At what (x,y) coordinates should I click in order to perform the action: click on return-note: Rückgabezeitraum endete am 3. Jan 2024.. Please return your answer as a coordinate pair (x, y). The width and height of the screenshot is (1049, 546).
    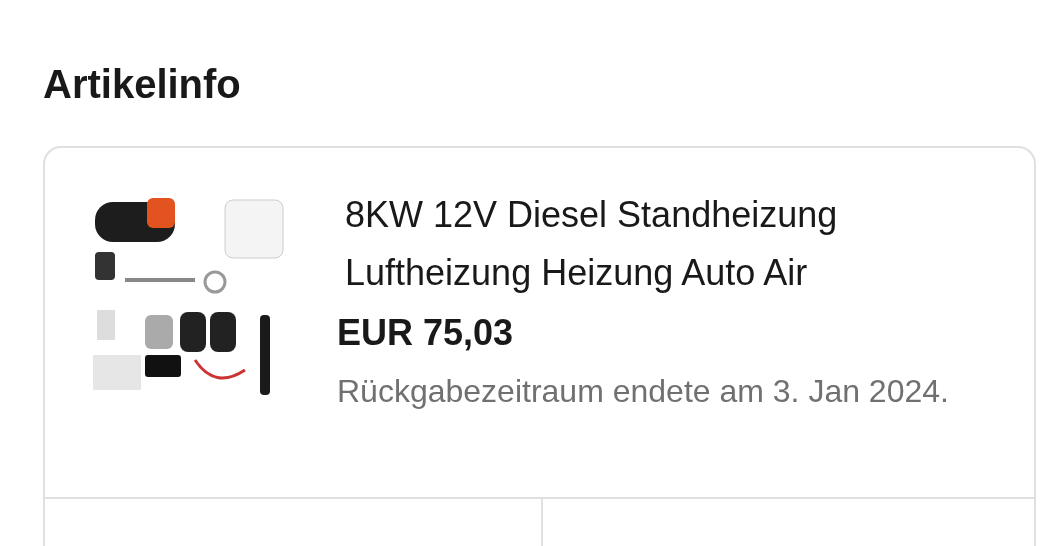
    Looking at the image, I should click on (643, 391).